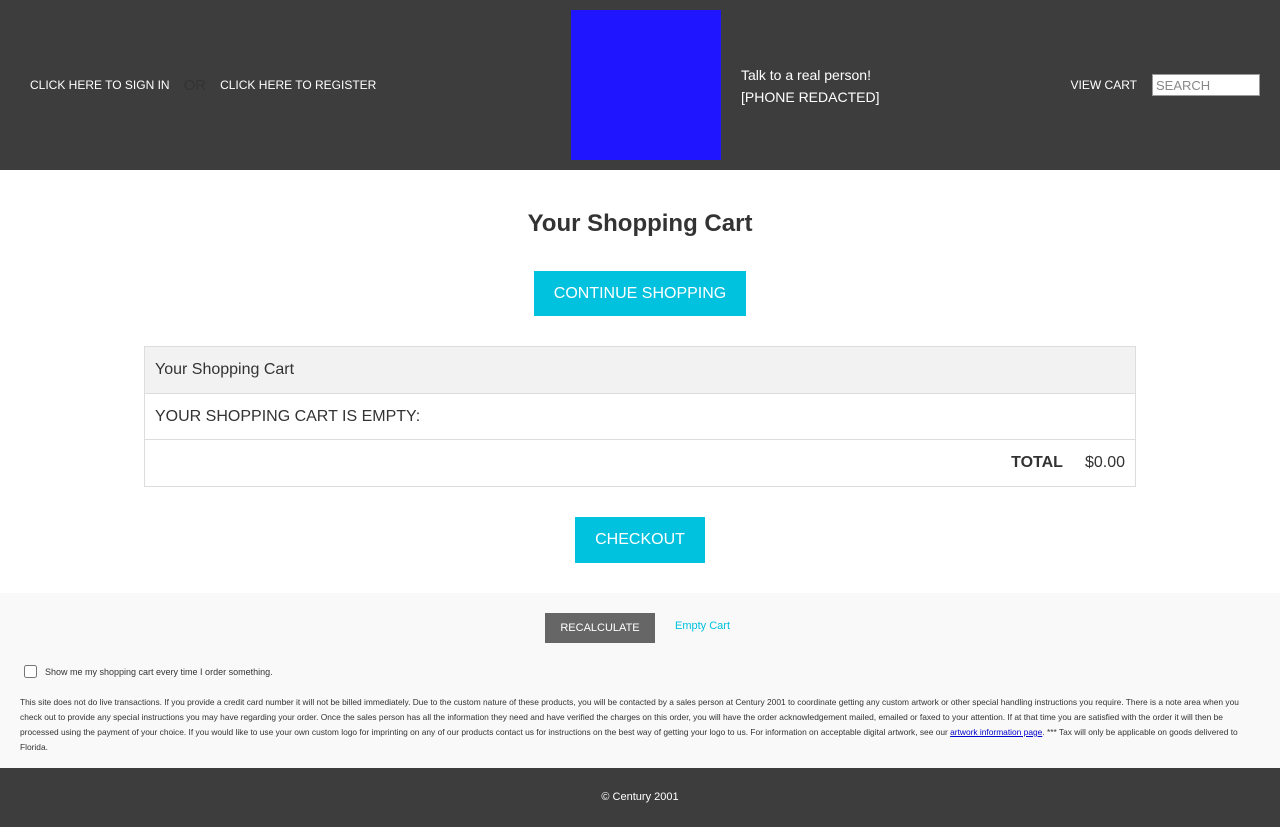 Image resolution: width=1280 pixels, height=827 pixels. I want to click on copyright-bar: © Century 2001, so click(640, 797).